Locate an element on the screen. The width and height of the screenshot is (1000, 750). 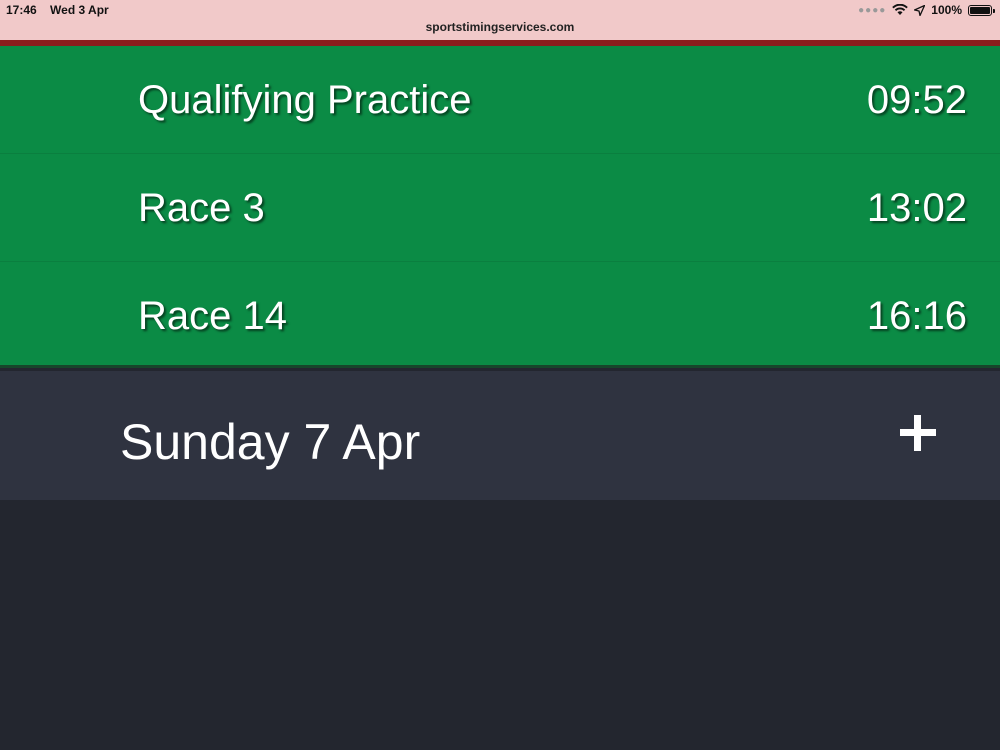
session-name: Qualifying Practice is located at coordinates (305, 100).